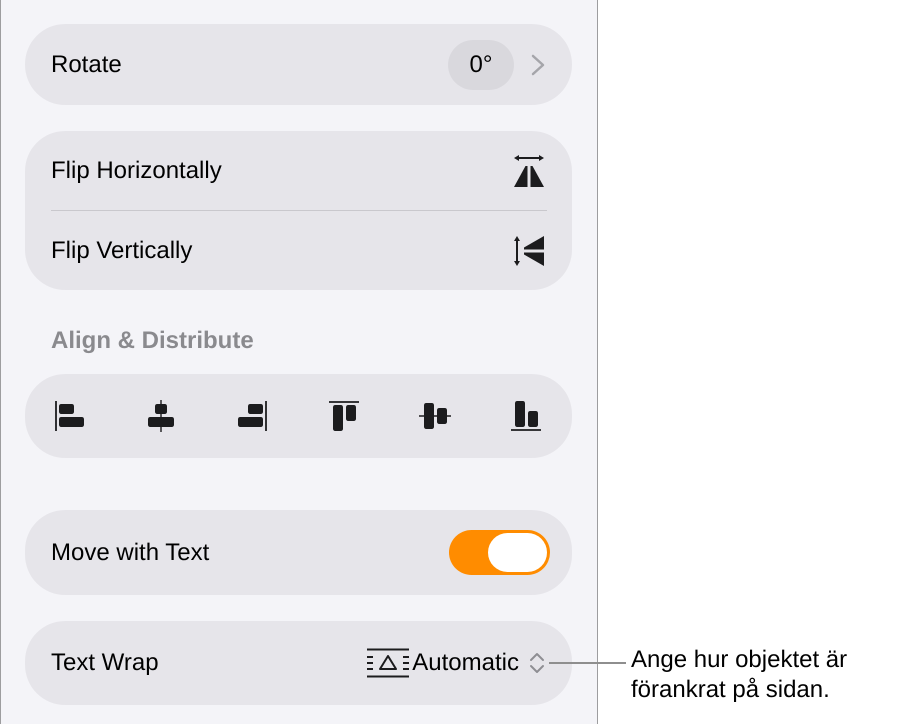 This screenshot has height=724, width=910. I want to click on flip-vertically-row: Flip Vertically, so click(298, 250).